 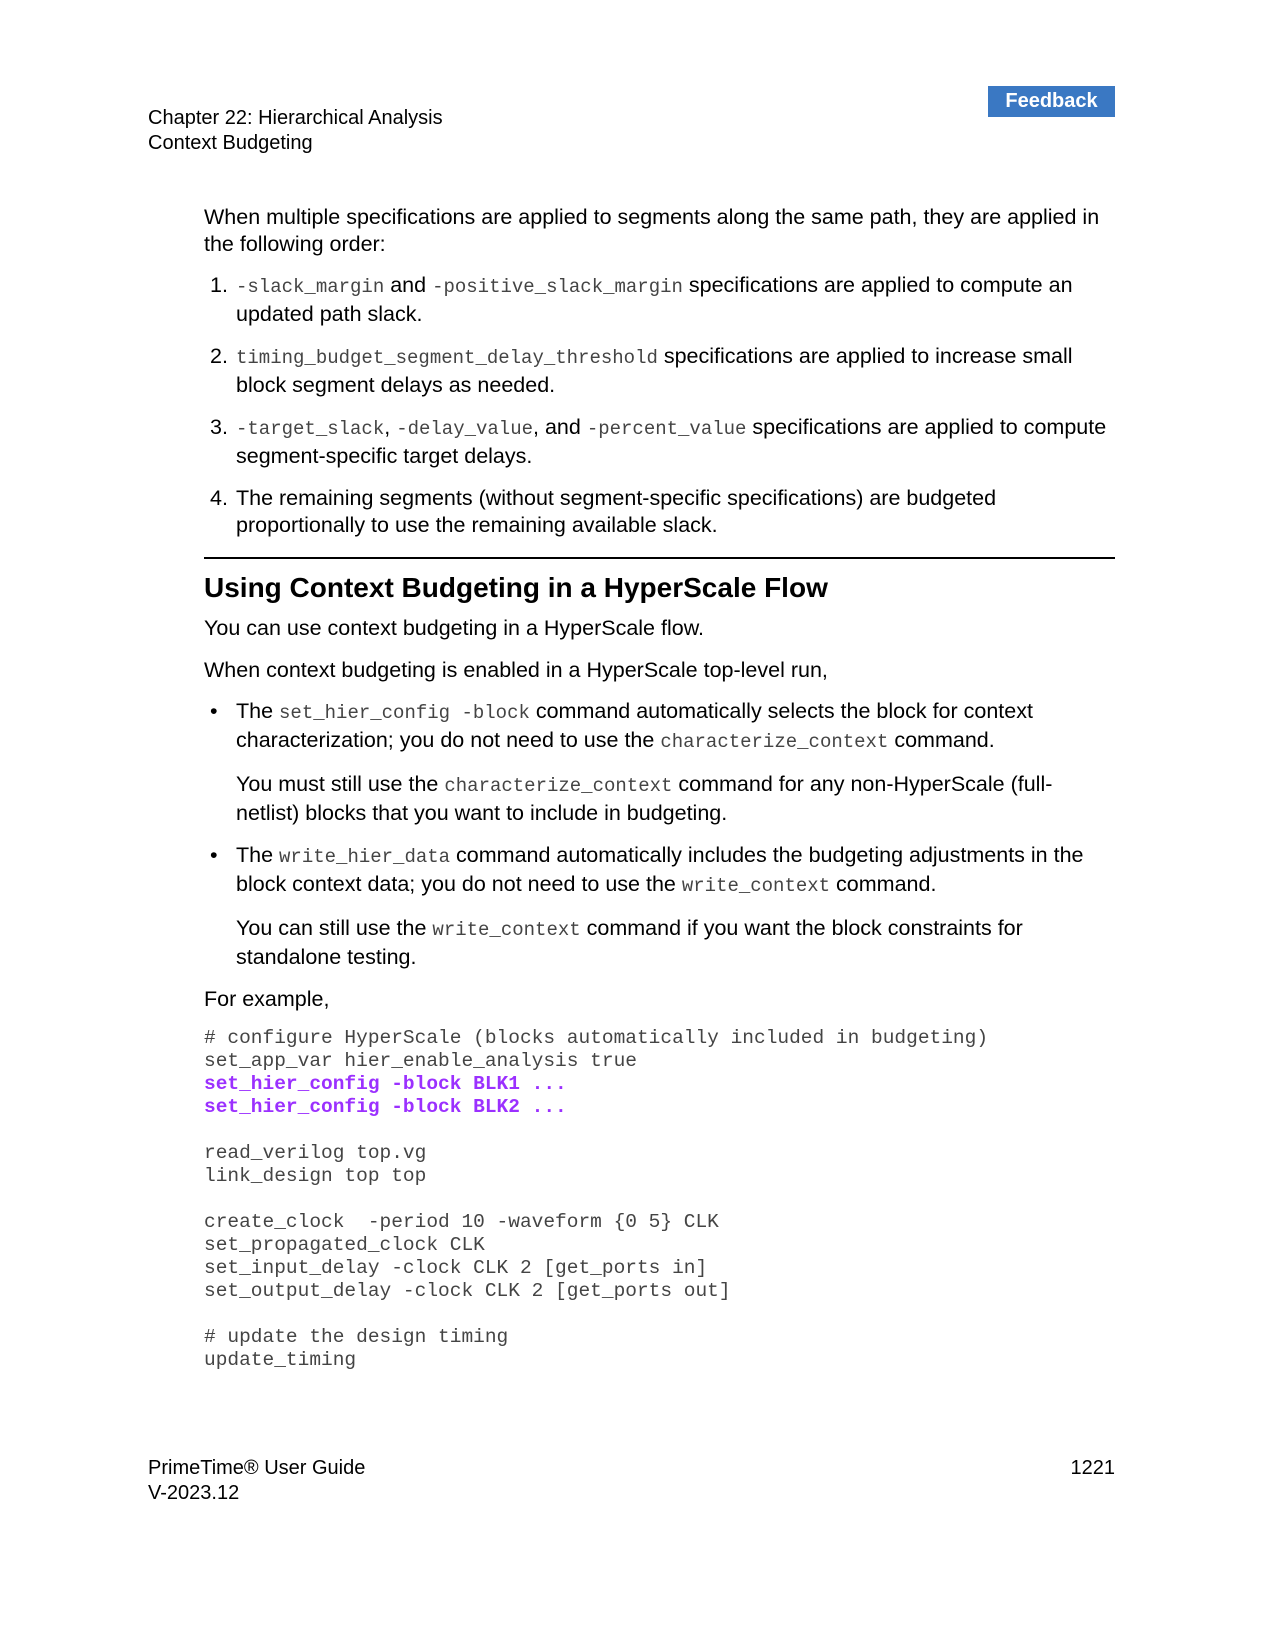 I want to click on footer-version: V-2023.12, so click(x=194, y=1493).